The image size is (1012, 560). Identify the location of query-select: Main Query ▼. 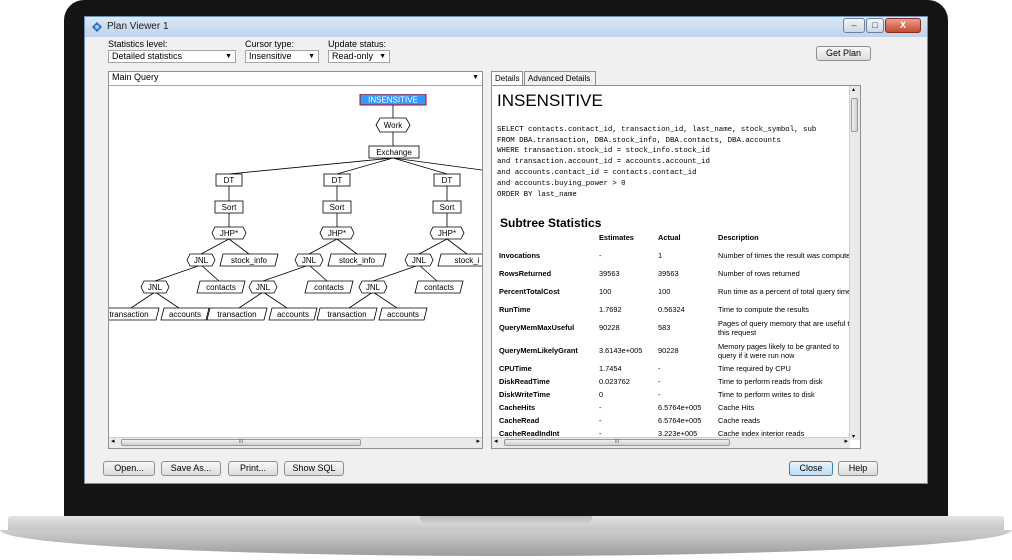
(295, 79).